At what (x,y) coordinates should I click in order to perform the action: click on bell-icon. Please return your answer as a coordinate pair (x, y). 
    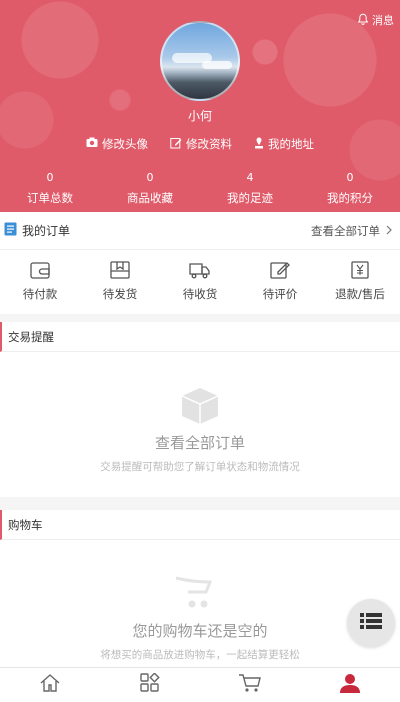
    Looking at the image, I should click on (363, 20).